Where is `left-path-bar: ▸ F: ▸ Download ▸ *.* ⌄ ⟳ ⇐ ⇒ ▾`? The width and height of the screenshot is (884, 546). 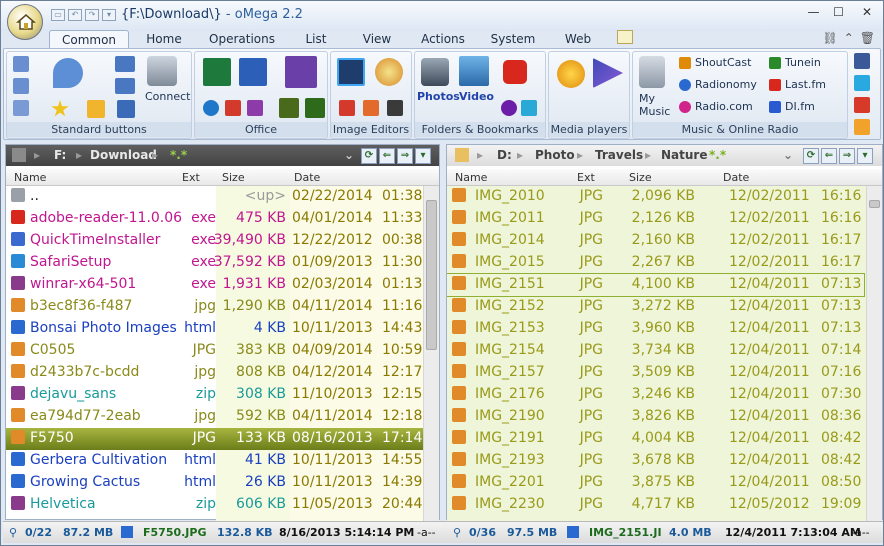
left-path-bar: ▸ F: ▸ Download ▸ *.* ⌄ ⟳ ⇐ ⇒ ▾ is located at coordinates (222, 155).